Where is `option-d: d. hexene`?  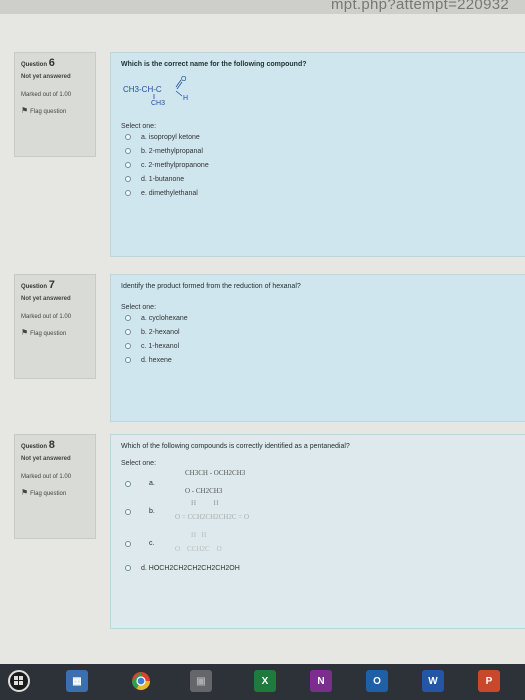
option-d: d. hexene is located at coordinates (321, 360).